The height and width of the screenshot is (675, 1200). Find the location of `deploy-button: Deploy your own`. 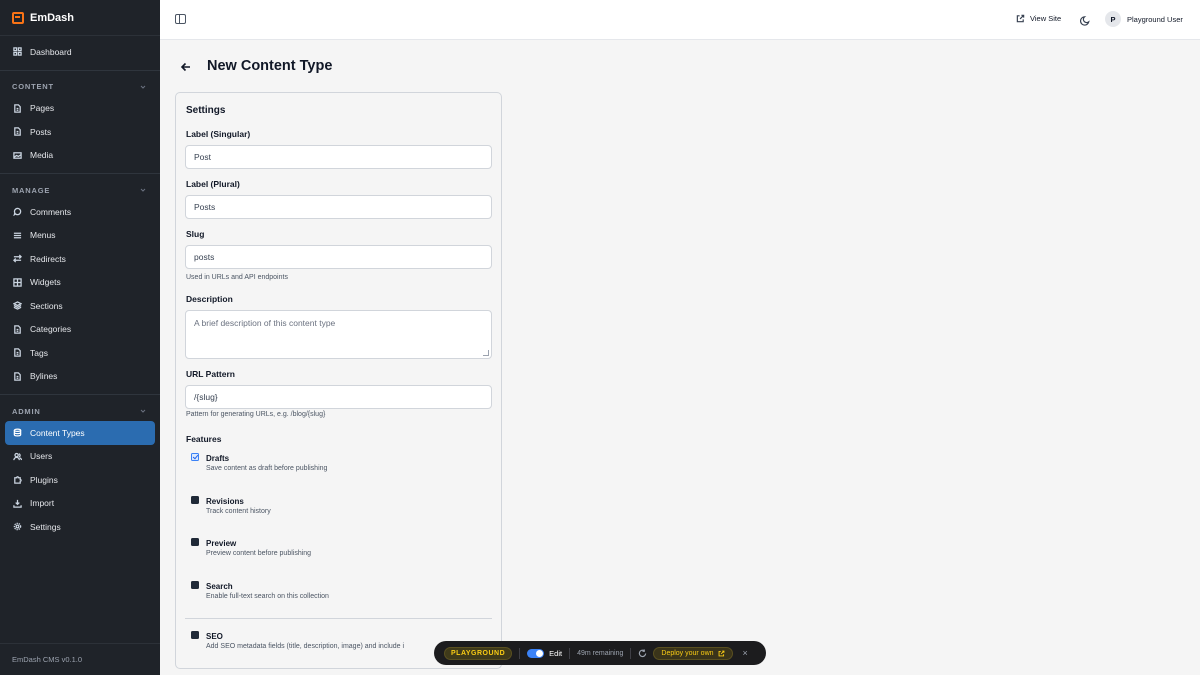

deploy-button: Deploy your own is located at coordinates (693, 653).